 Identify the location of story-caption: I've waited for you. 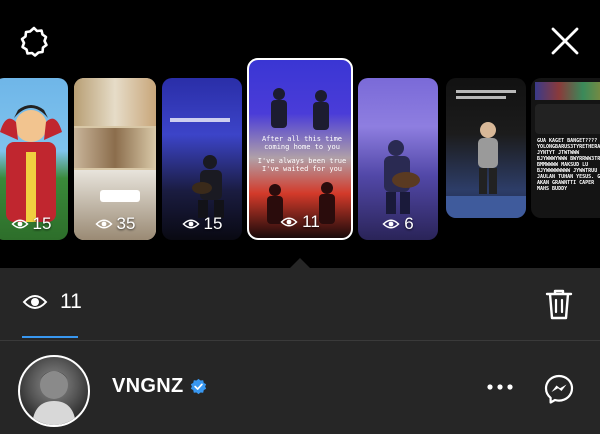
(302, 169).